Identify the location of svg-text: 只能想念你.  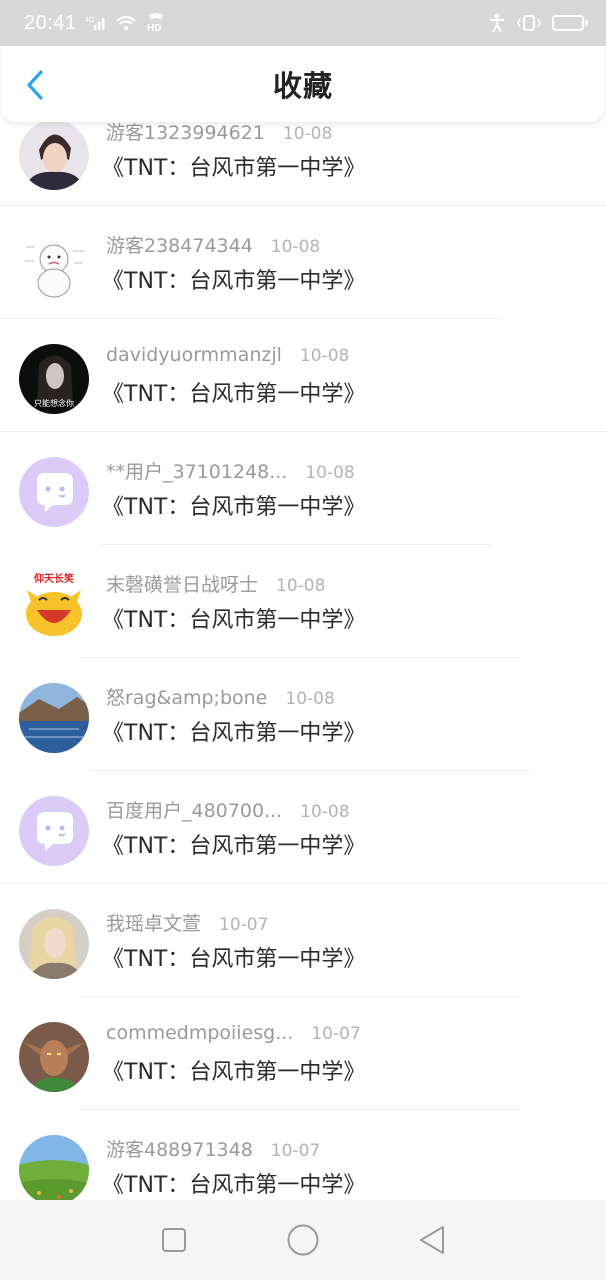
(54, 403).